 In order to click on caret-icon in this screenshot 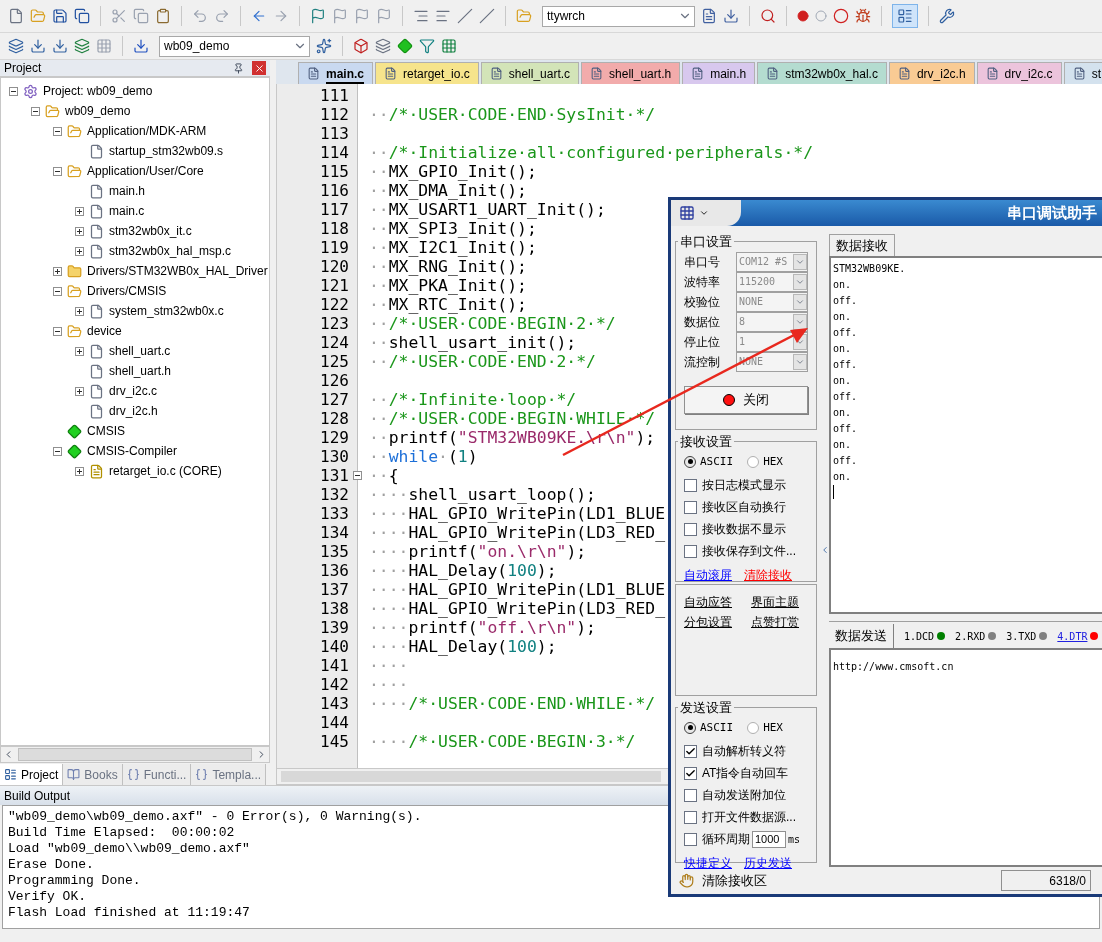, I will do `click(704, 213)`.